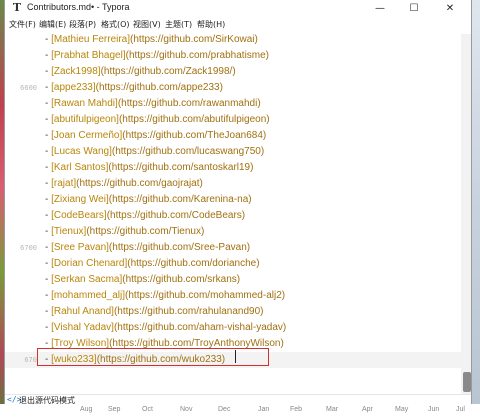 The image size is (480, 418). What do you see at coordinates (233, 184) in the screenshot?
I see `markdown-line: - [rajat](https://github.com/gaojrajat)` at bounding box center [233, 184].